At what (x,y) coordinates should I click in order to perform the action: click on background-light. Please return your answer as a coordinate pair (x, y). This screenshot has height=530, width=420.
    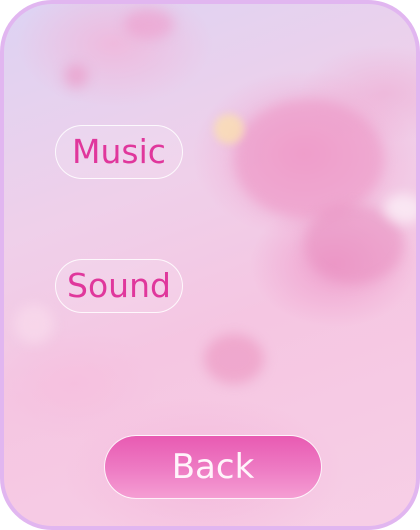
    Looking at the image, I should click on (229, 129).